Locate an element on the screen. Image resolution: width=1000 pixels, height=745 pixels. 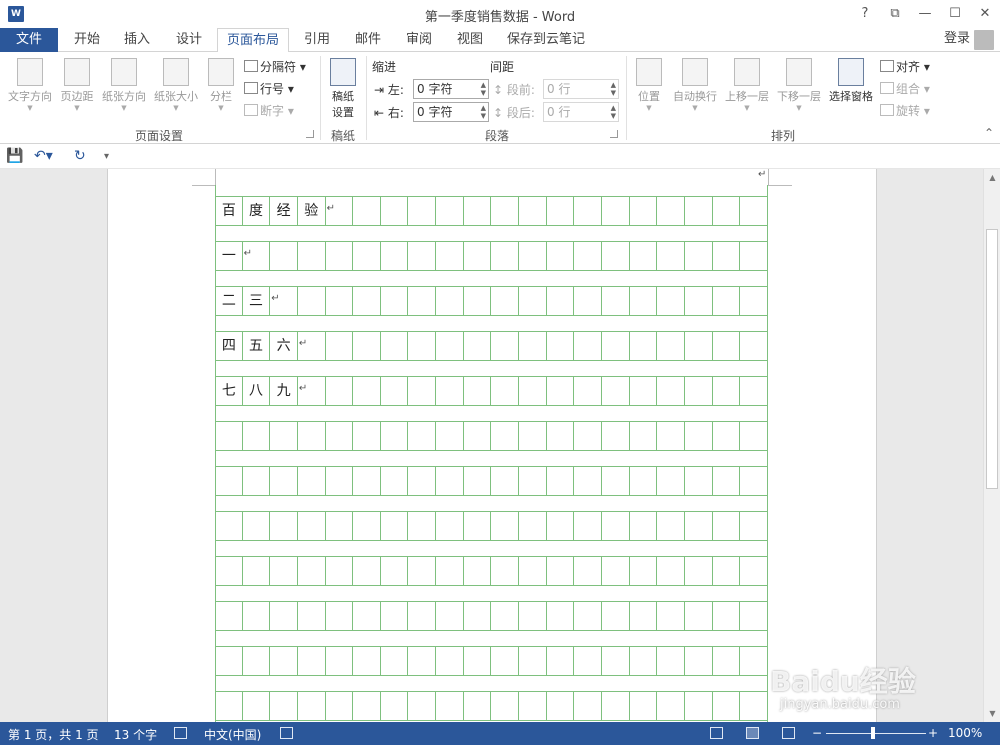
rotate-button: 旋转 ▾ is located at coordinates (905, 110).